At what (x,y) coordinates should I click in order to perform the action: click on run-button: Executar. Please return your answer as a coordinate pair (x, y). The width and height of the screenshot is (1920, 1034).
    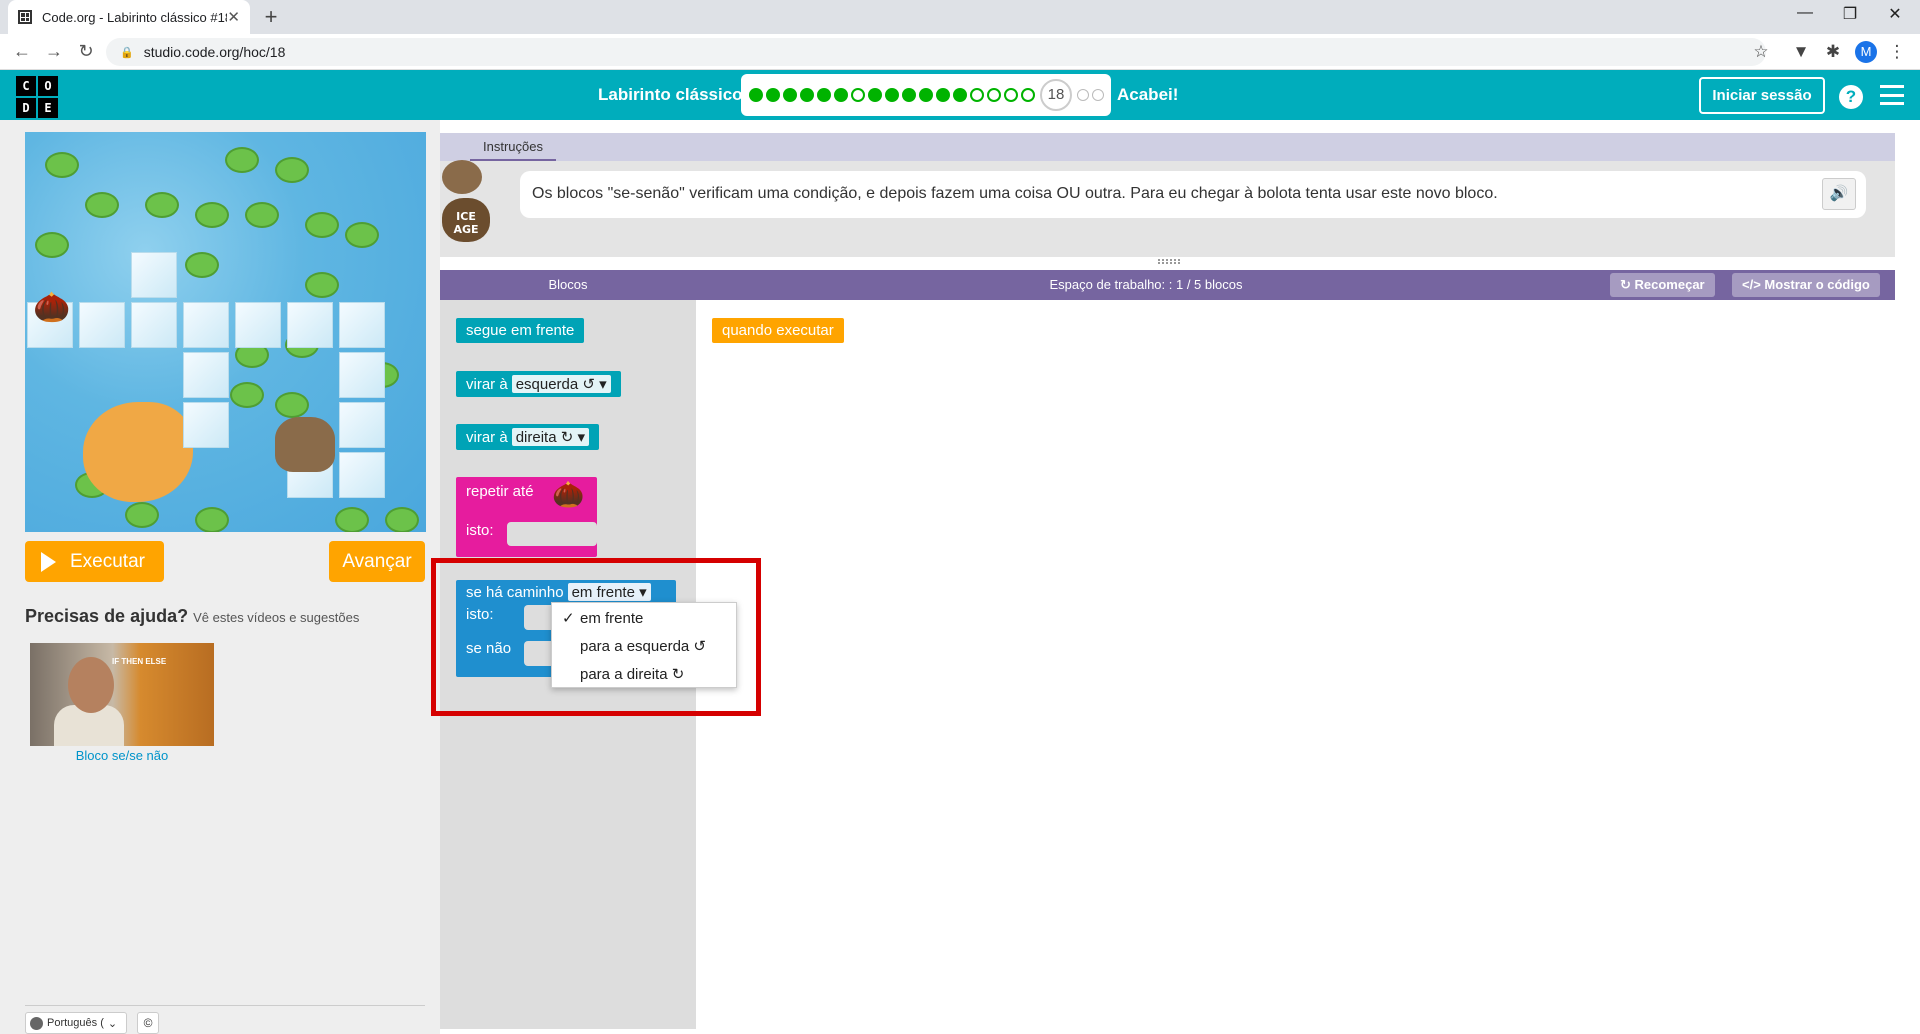
    Looking at the image, I should click on (94, 561).